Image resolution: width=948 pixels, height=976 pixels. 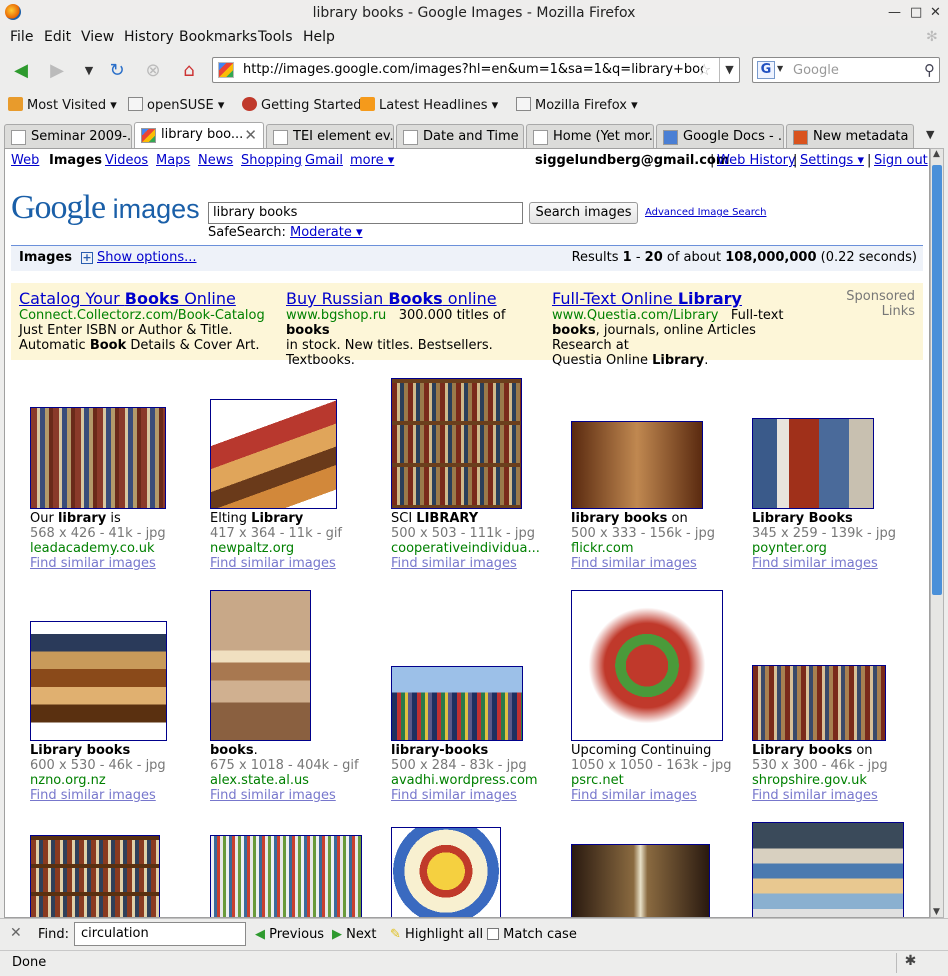 I want to click on close-tab-icon: ✕, so click(x=250, y=135).